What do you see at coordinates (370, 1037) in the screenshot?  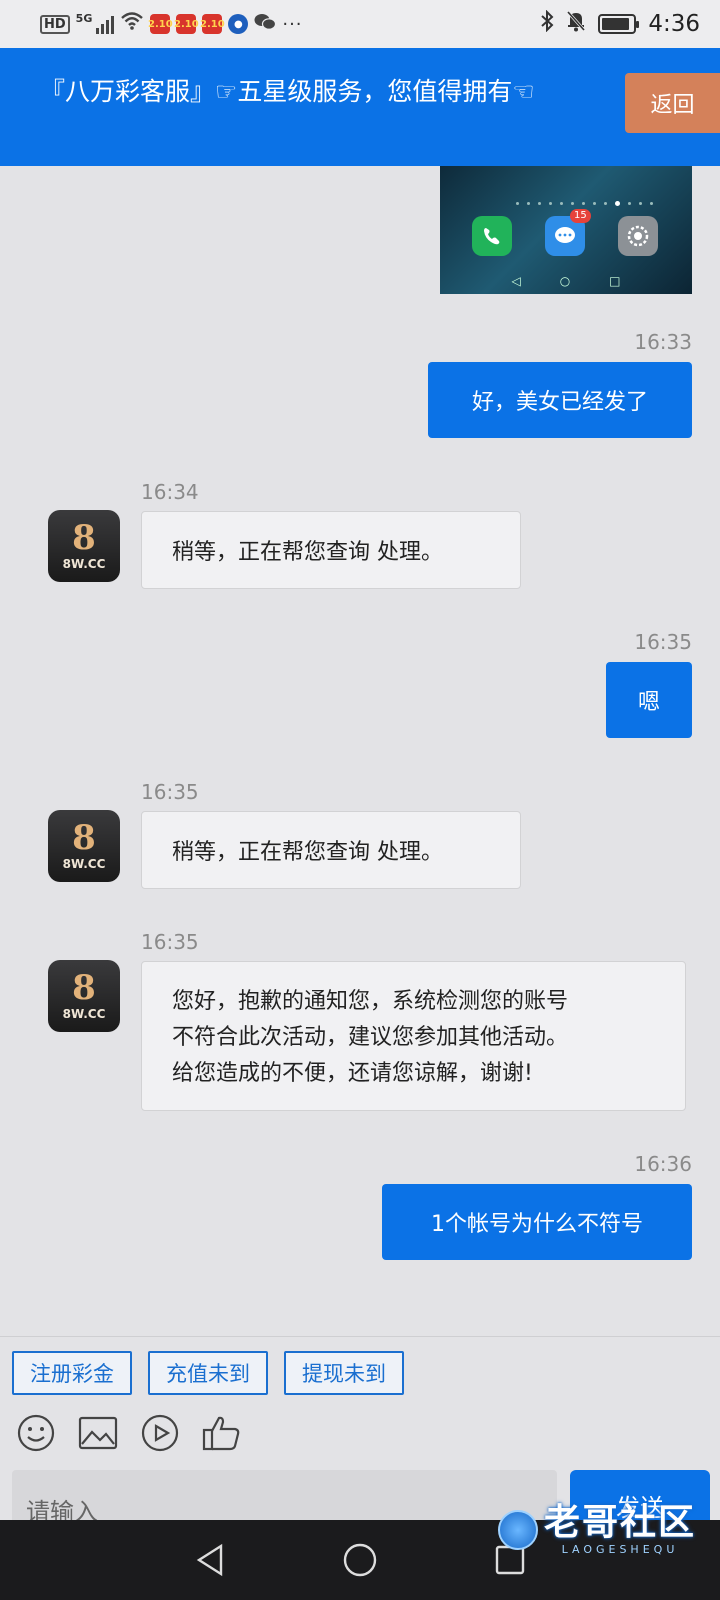 I see `message-line: 不符合此次活动，建议您参加其他活动。` at bounding box center [370, 1037].